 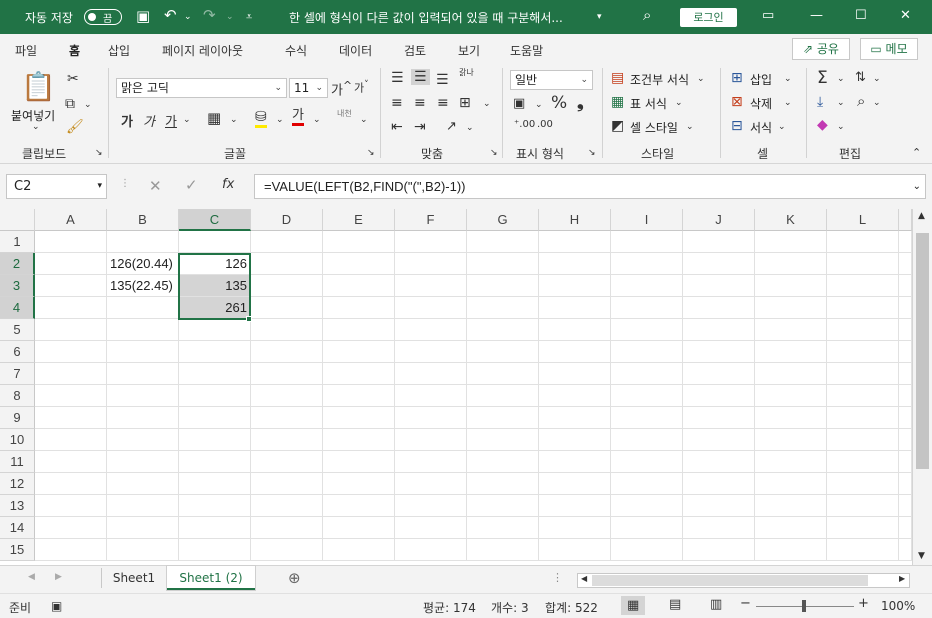 I want to click on row-header: 7, so click(x=17, y=374).